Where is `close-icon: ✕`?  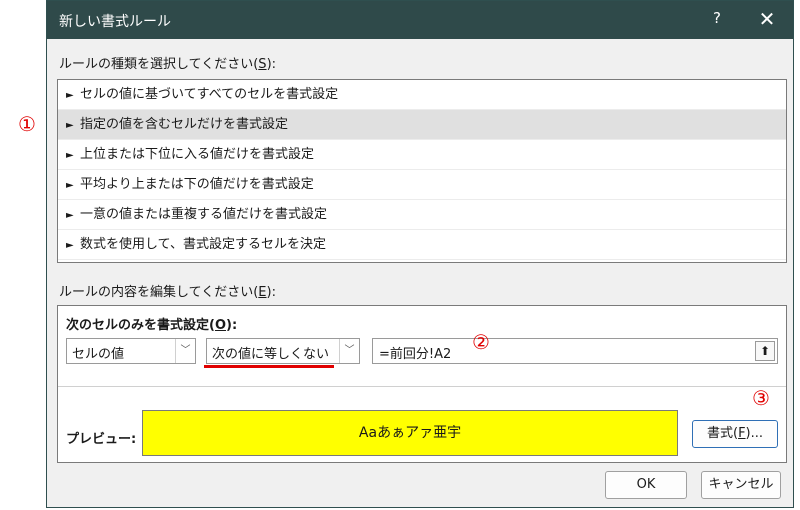
close-icon: ✕ is located at coordinates (767, 19).